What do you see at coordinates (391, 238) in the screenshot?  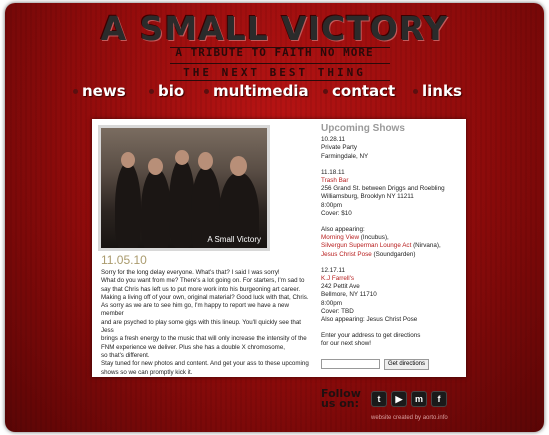 I see `also-appearing-row: Morning View (Incubus),` at bounding box center [391, 238].